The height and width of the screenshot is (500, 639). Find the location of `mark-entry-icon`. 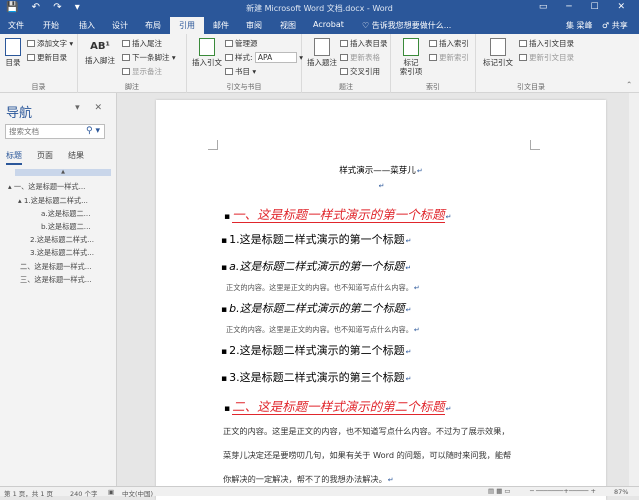

mark-entry-icon is located at coordinates (411, 47).